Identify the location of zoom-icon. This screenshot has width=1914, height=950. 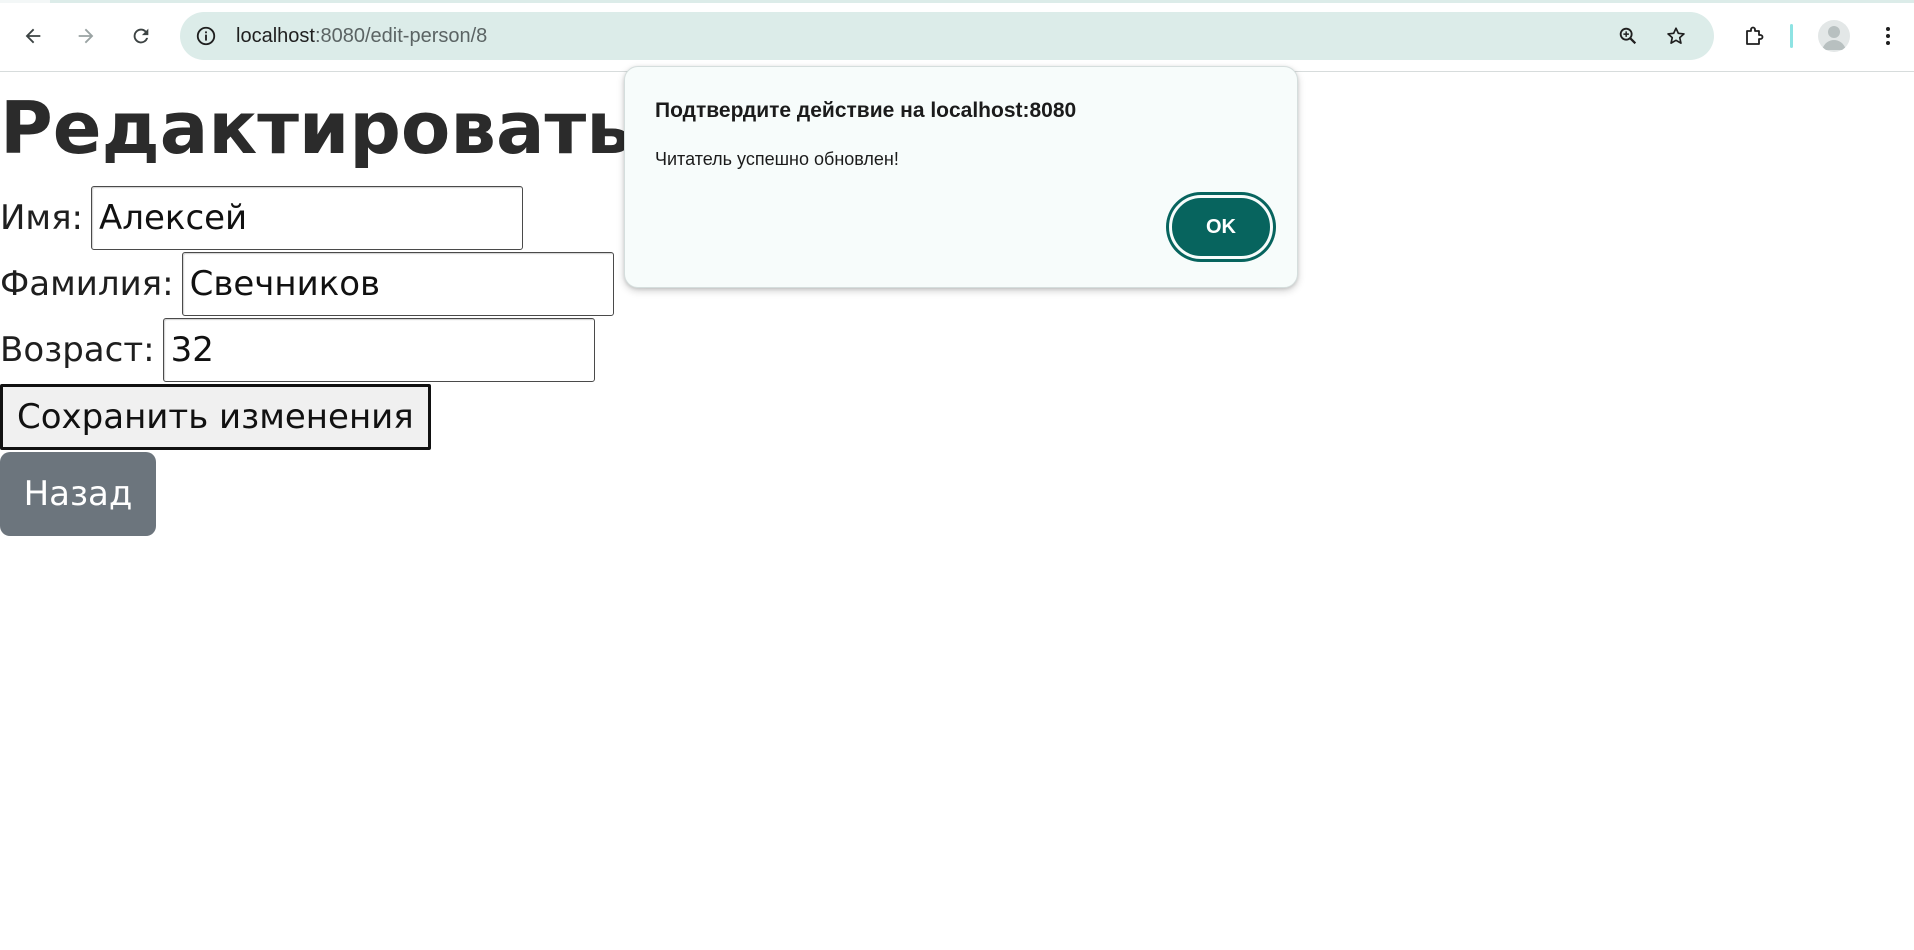
(1628, 36).